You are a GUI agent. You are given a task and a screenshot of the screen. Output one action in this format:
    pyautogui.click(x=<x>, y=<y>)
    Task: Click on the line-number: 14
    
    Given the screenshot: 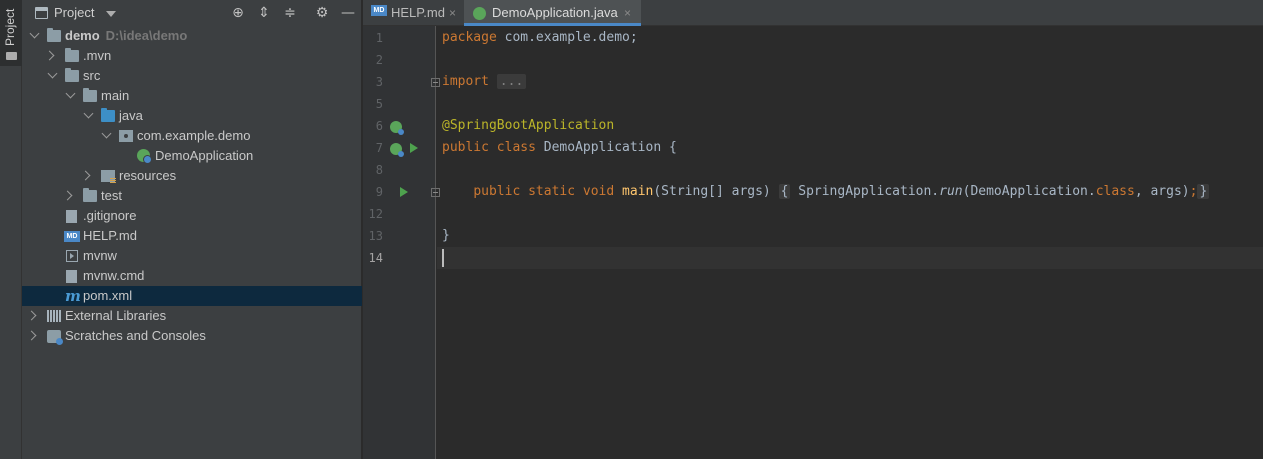 What is the action you would take?
    pyautogui.click(x=375, y=258)
    